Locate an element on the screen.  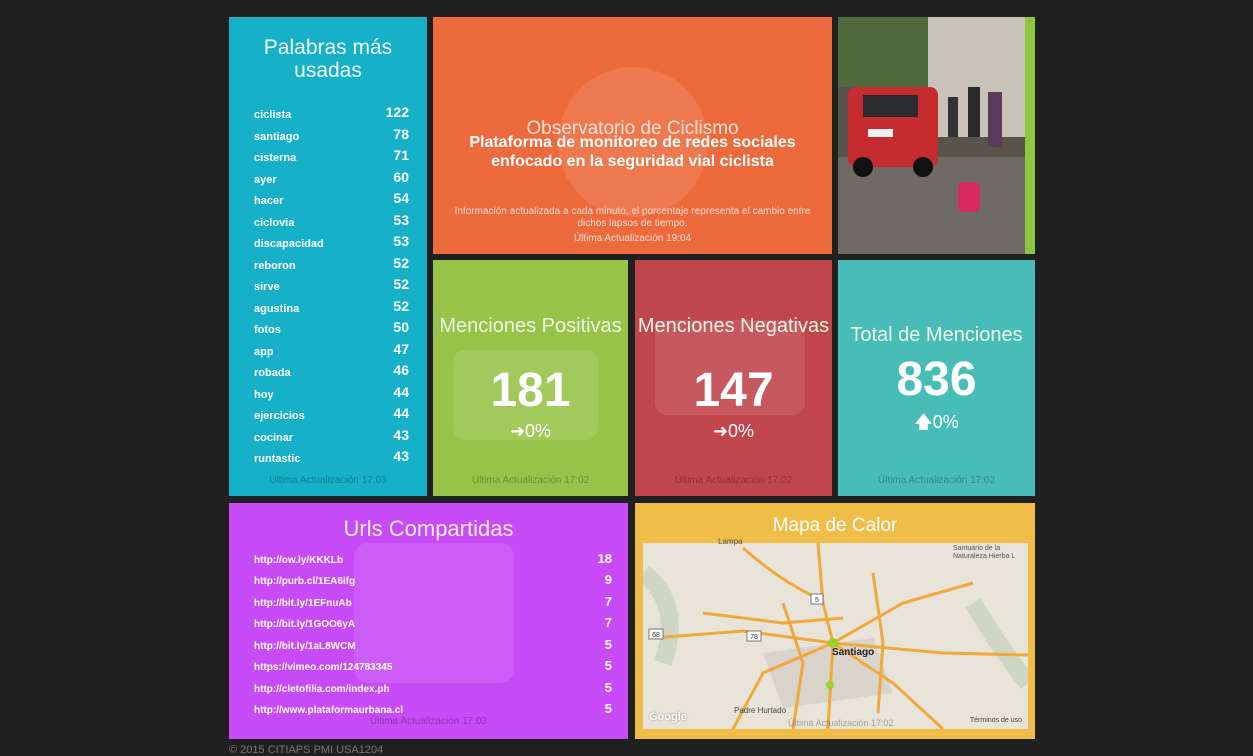
total-change-value: 0% is located at coordinates (945, 422).